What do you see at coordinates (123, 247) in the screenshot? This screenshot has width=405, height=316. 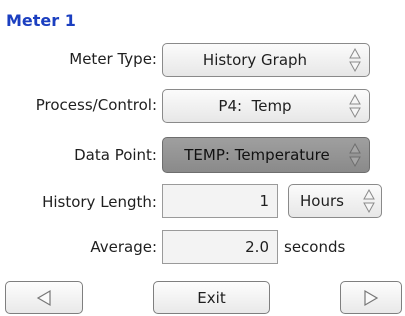 I see `average-label: Average:` at bounding box center [123, 247].